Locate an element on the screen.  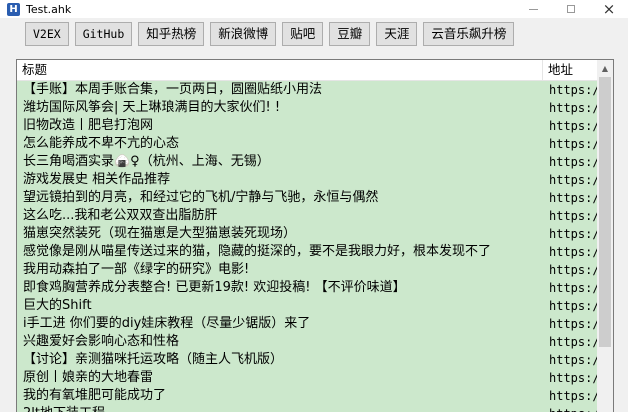
list-header: 标题 地址 is located at coordinates (307, 70).